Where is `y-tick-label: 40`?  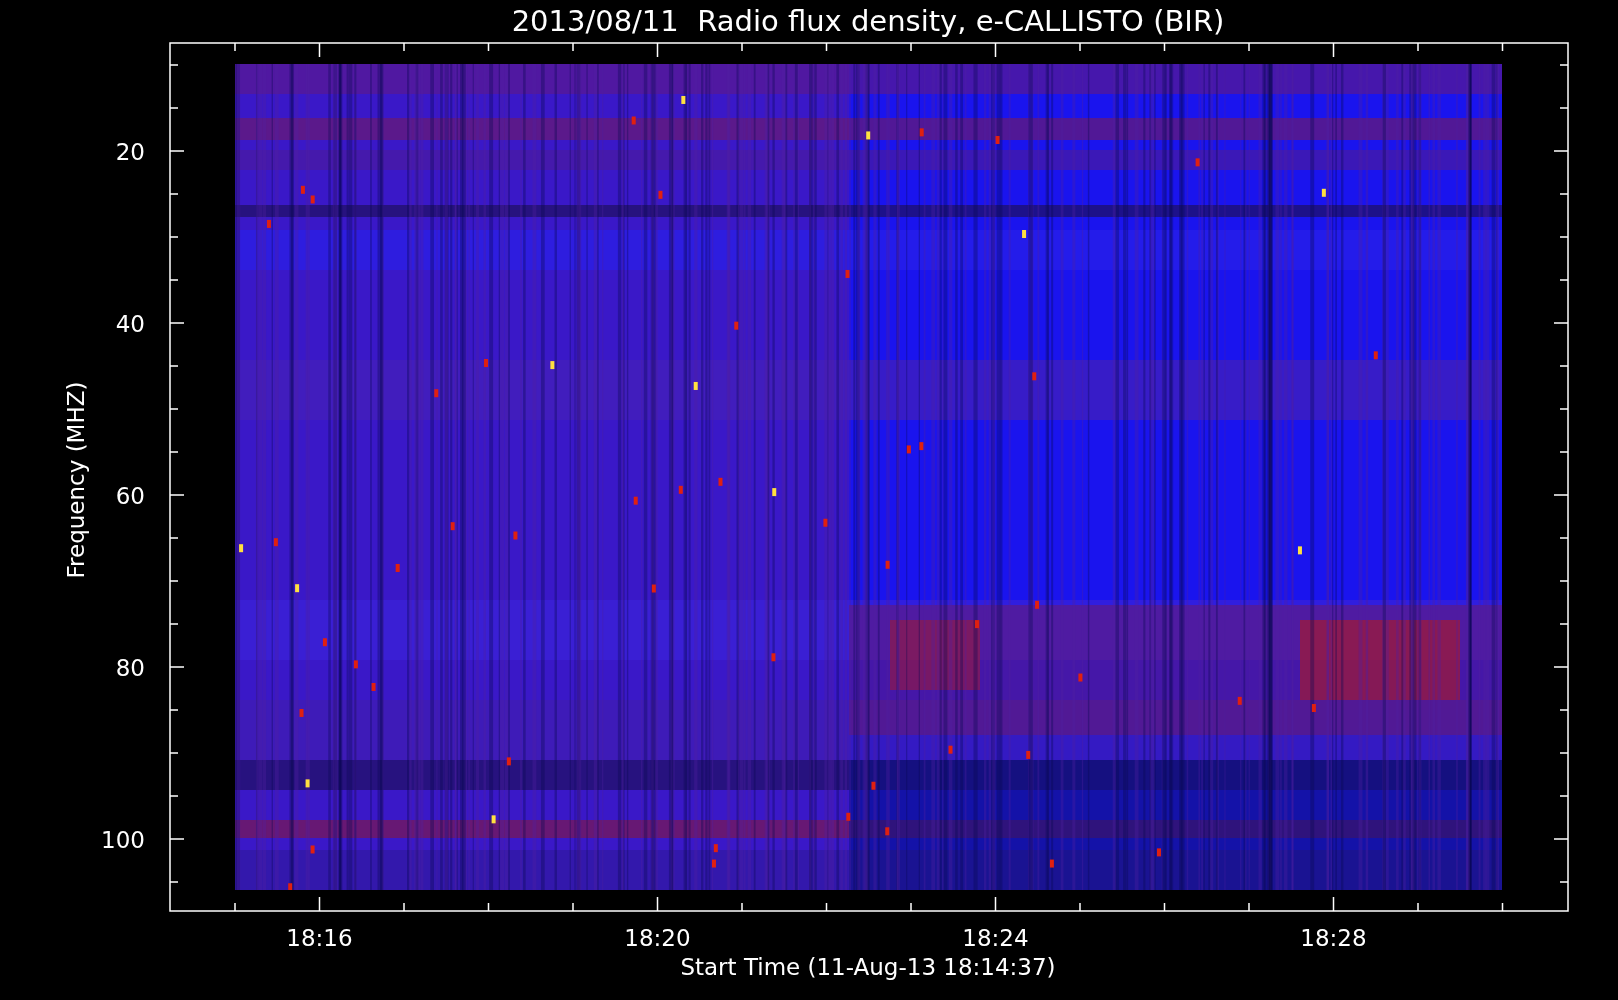
y-tick-label: 40 is located at coordinates (130, 324).